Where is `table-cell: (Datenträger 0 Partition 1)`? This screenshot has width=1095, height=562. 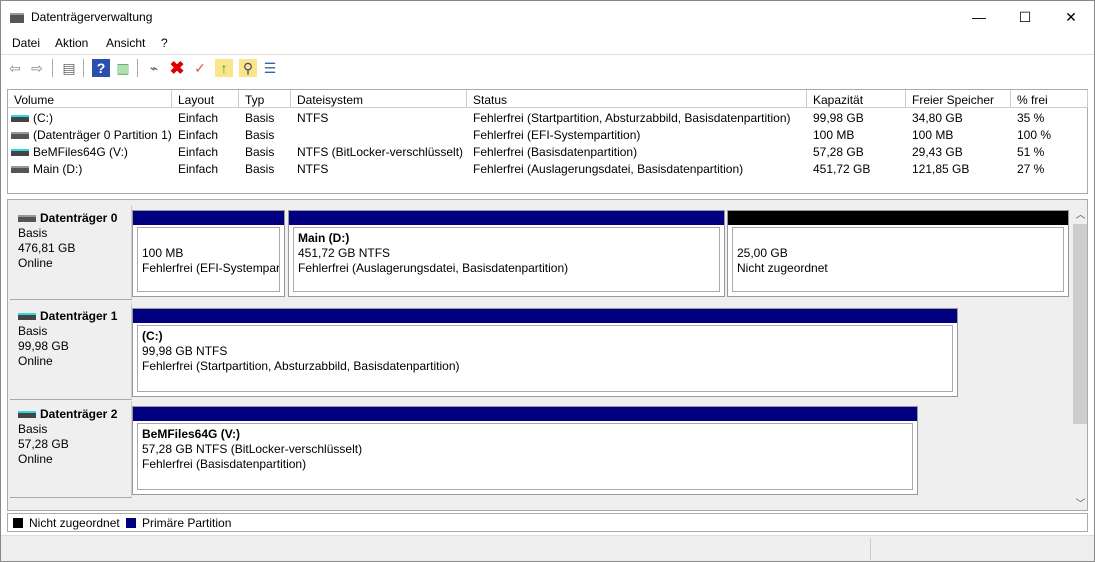 table-cell: (Datenträger 0 Partition 1) is located at coordinates (90, 134).